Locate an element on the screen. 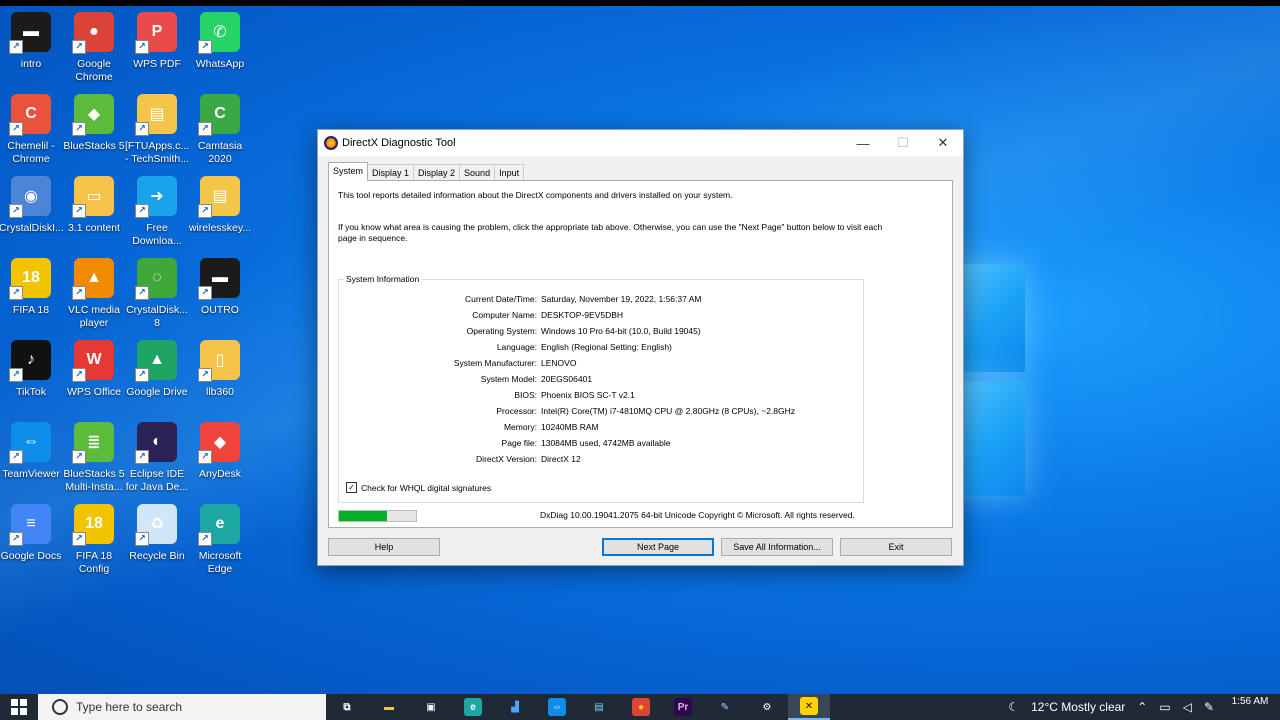 This screenshot has height=720, width=1280. tab-system: System is located at coordinates (348, 171).